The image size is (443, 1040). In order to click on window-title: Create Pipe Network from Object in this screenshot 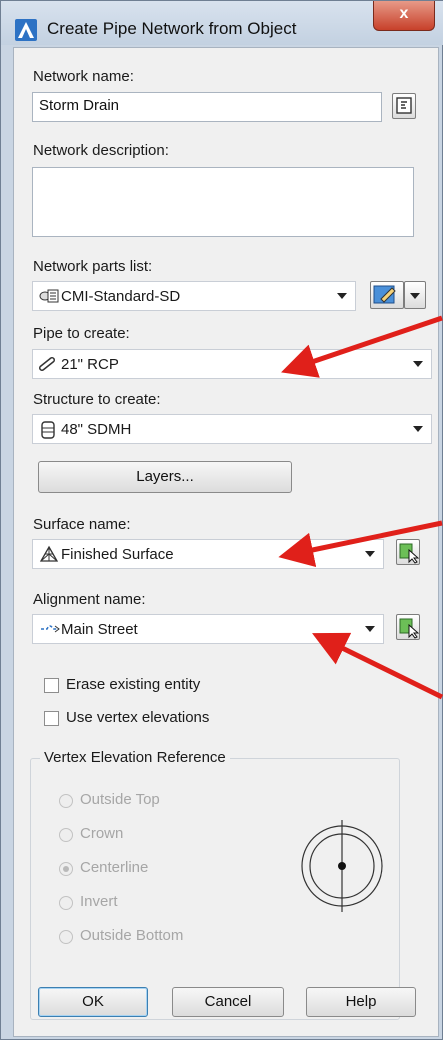, I will do `click(172, 28)`.